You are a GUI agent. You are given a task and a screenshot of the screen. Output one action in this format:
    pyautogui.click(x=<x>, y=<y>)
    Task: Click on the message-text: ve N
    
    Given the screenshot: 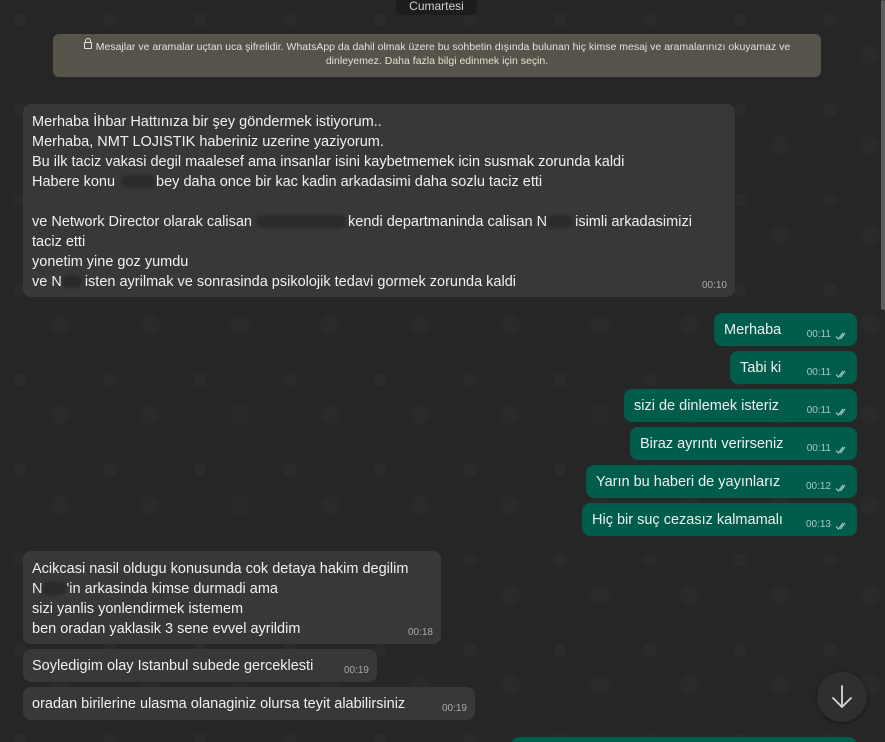 What is the action you would take?
    pyautogui.click(x=47, y=282)
    